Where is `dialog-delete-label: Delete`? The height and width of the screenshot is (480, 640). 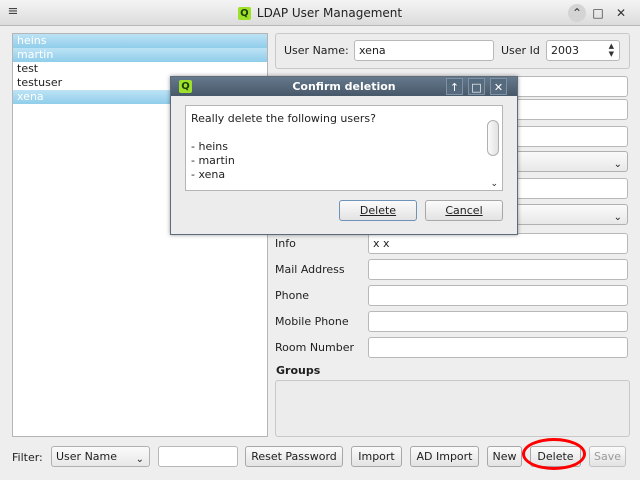 dialog-delete-label: Delete is located at coordinates (378, 210).